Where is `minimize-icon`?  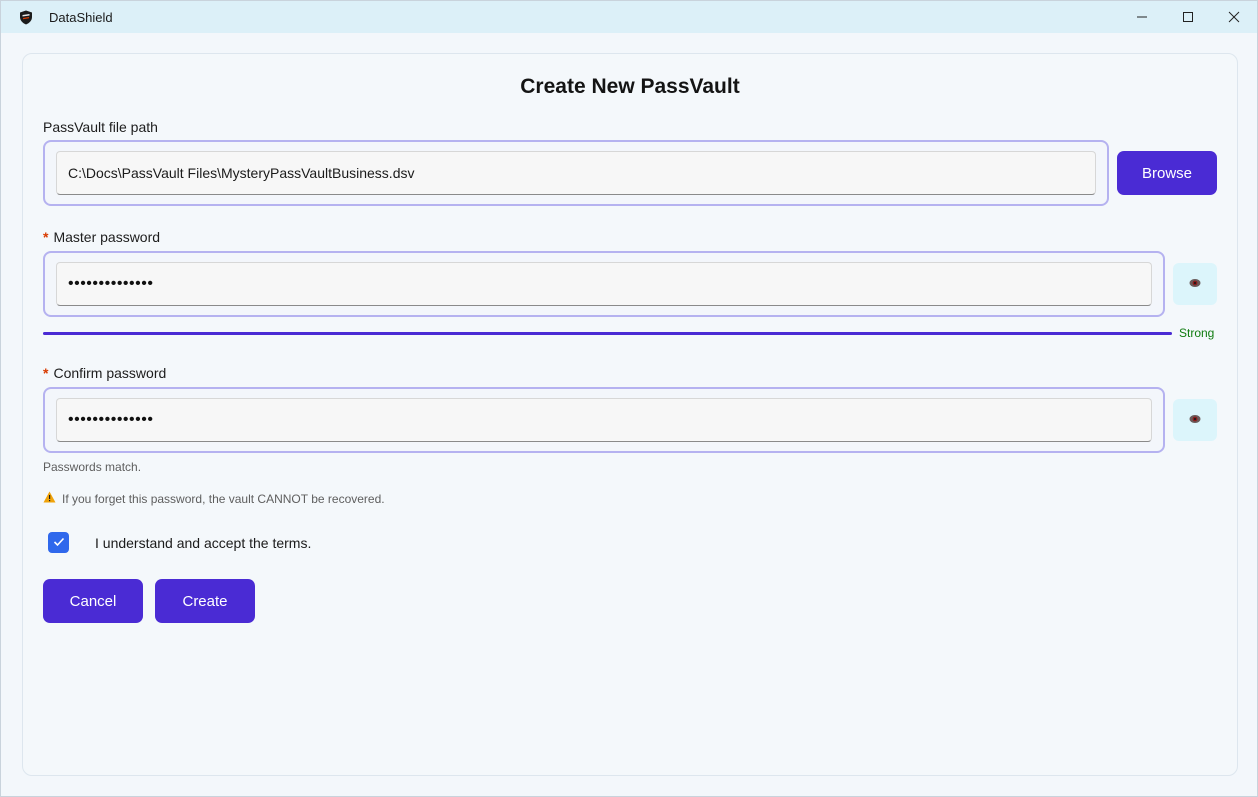 minimize-icon is located at coordinates (1142, 17).